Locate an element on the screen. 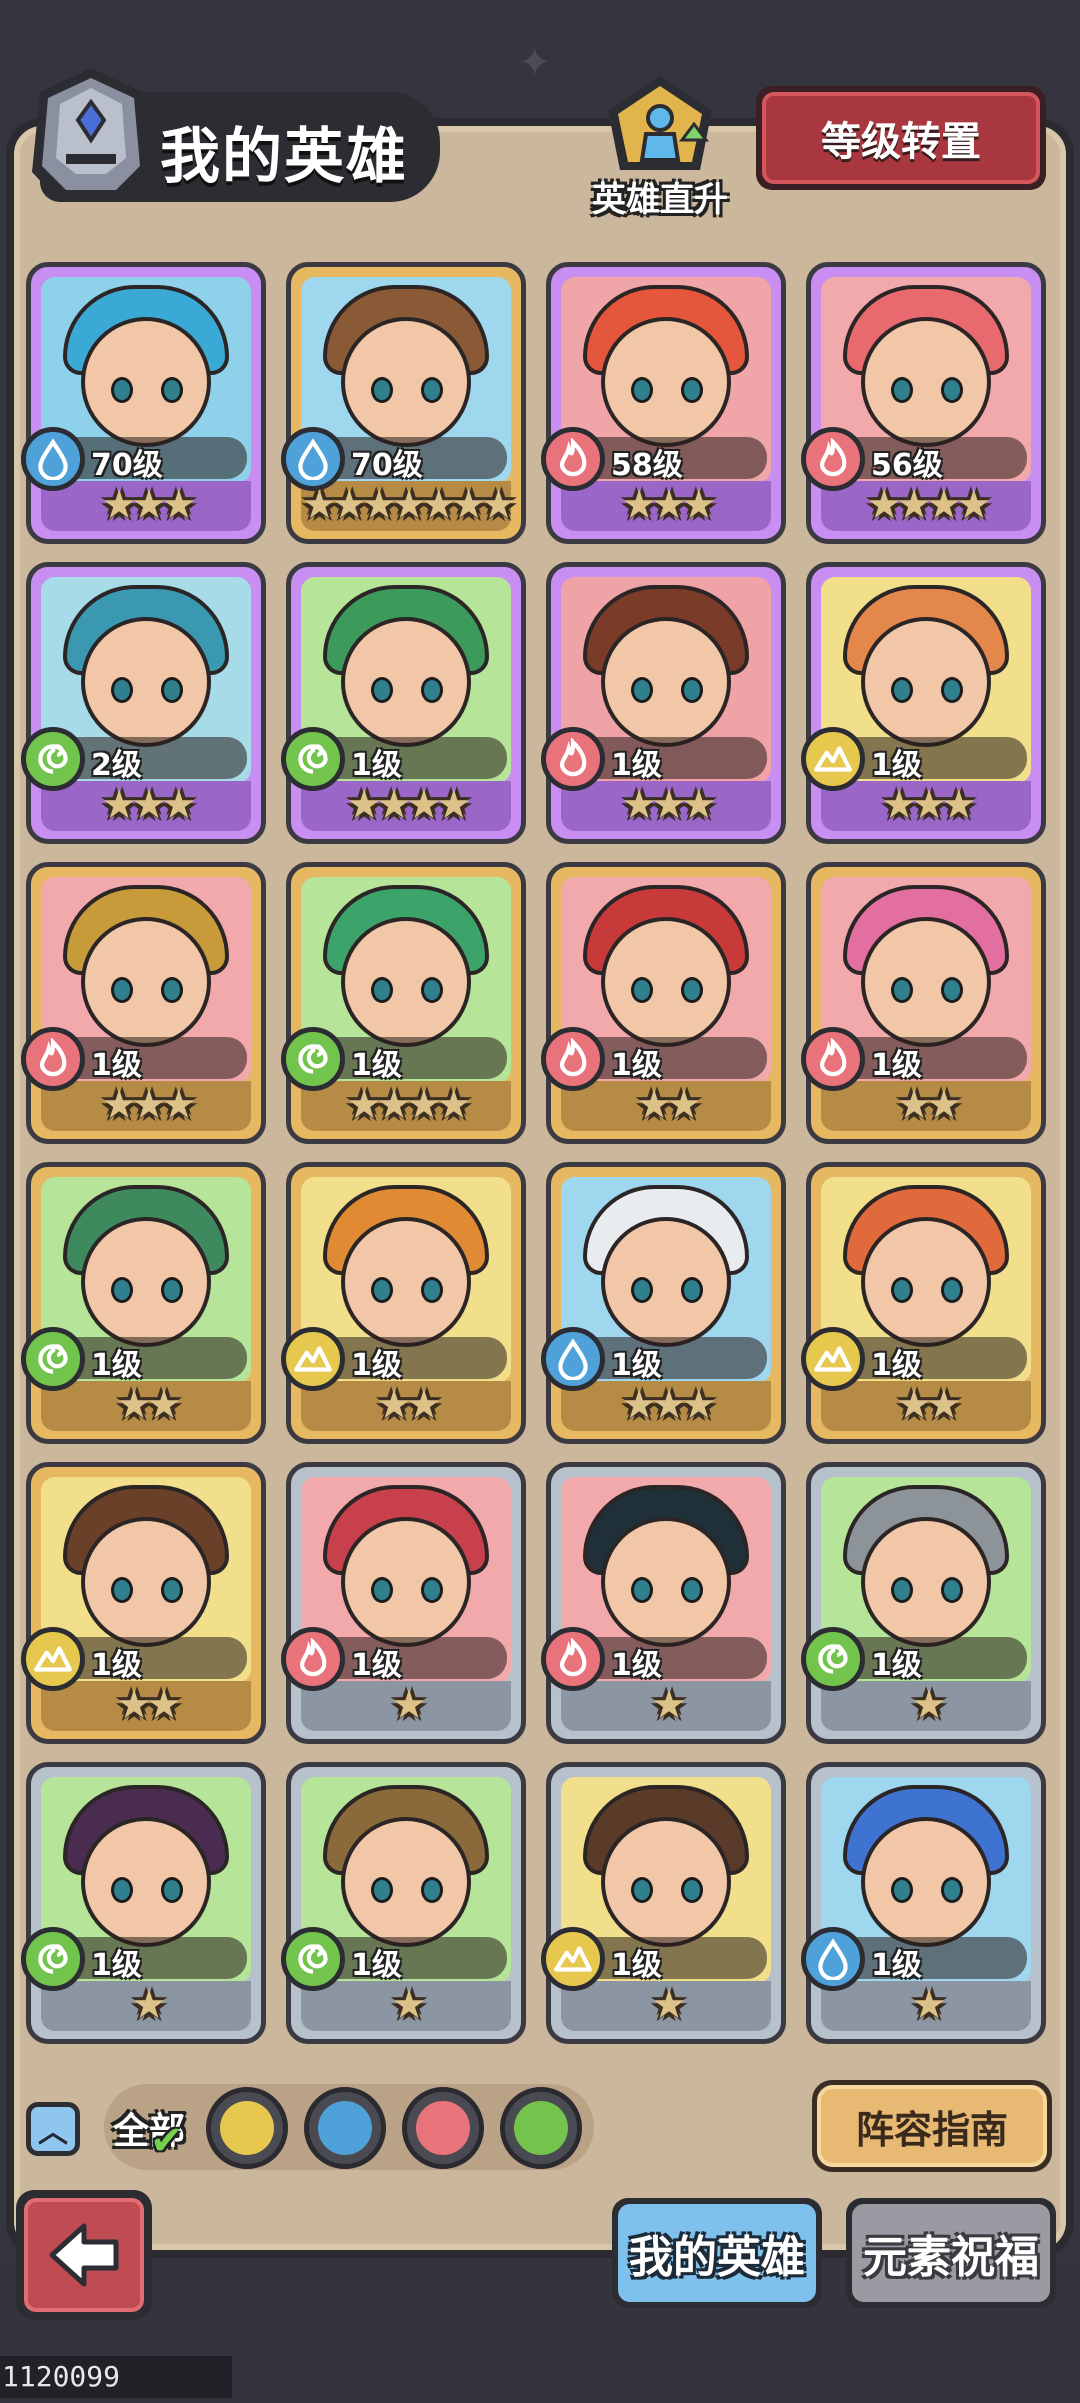  hero-card: 58级 ★★★ is located at coordinates (663, 403).